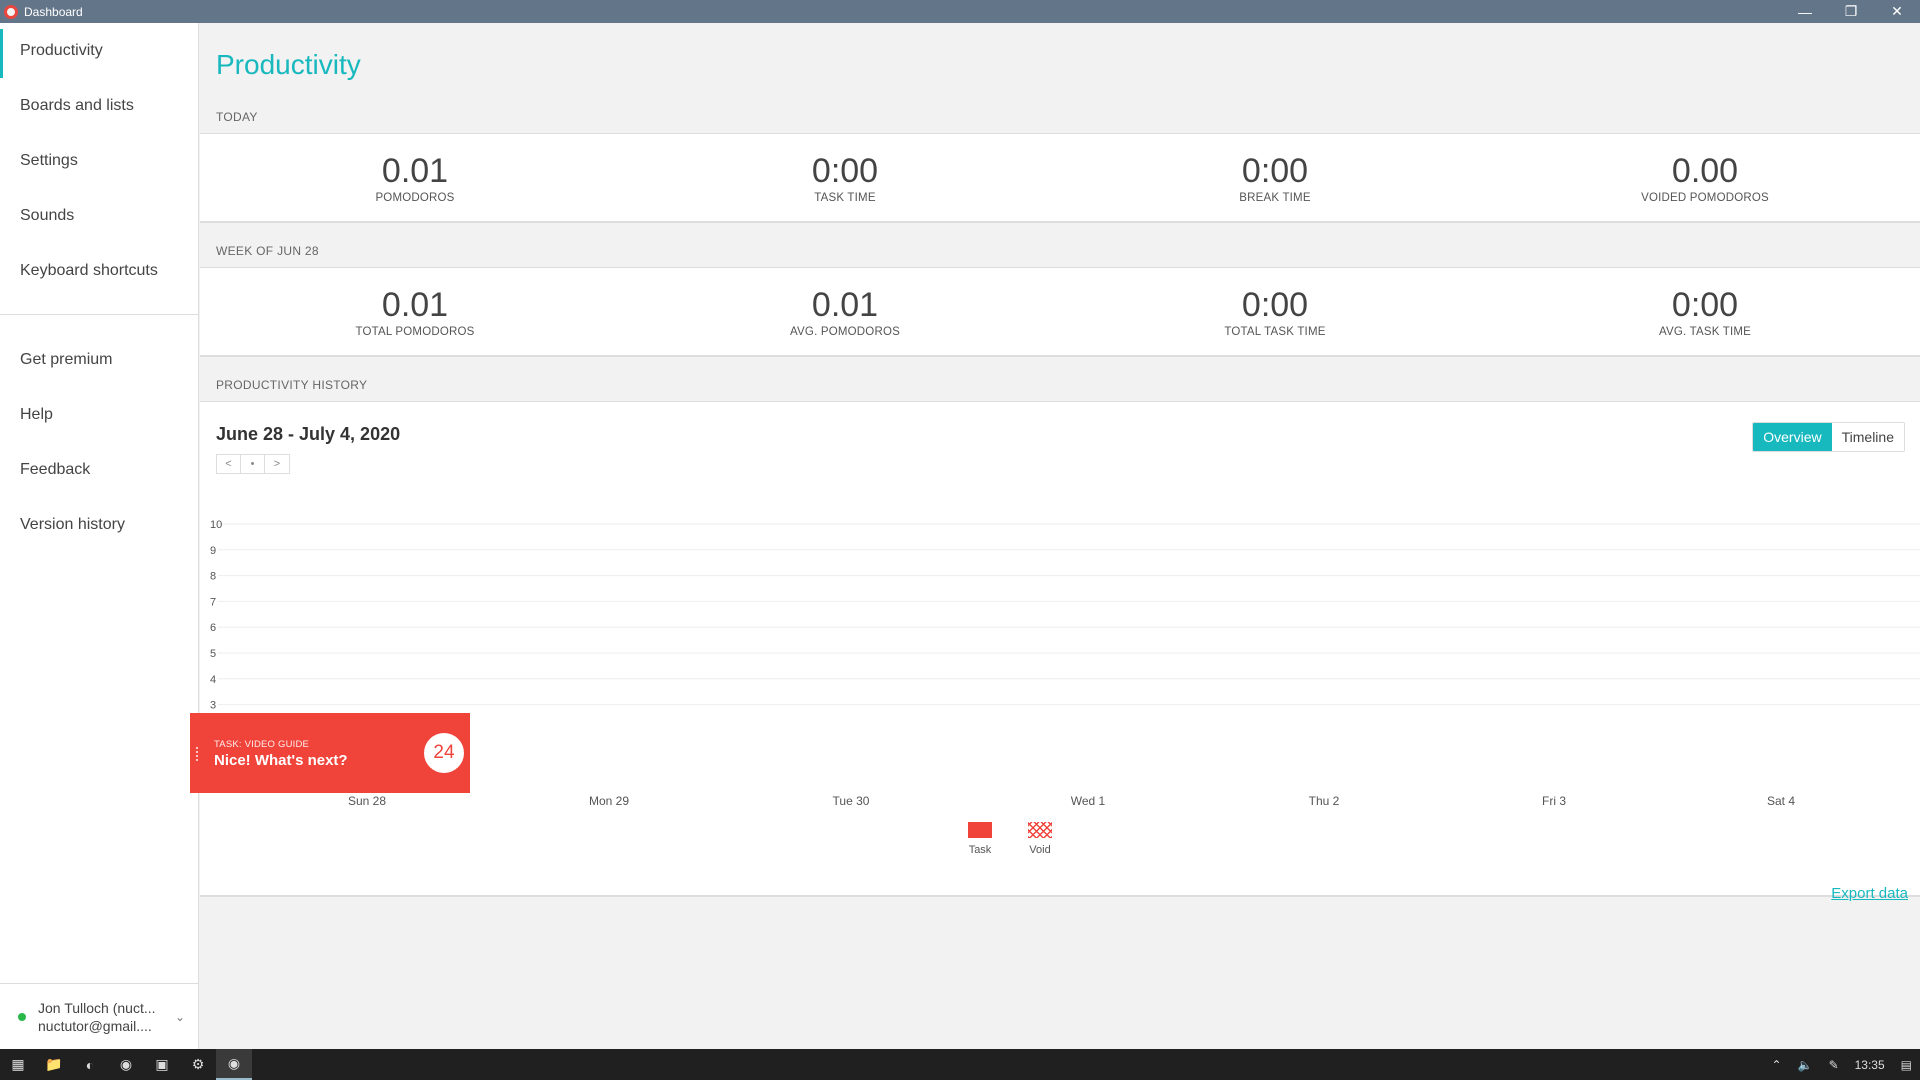 Image resolution: width=1920 pixels, height=1080 pixels. I want to click on sidebar-divider, so click(99, 314).